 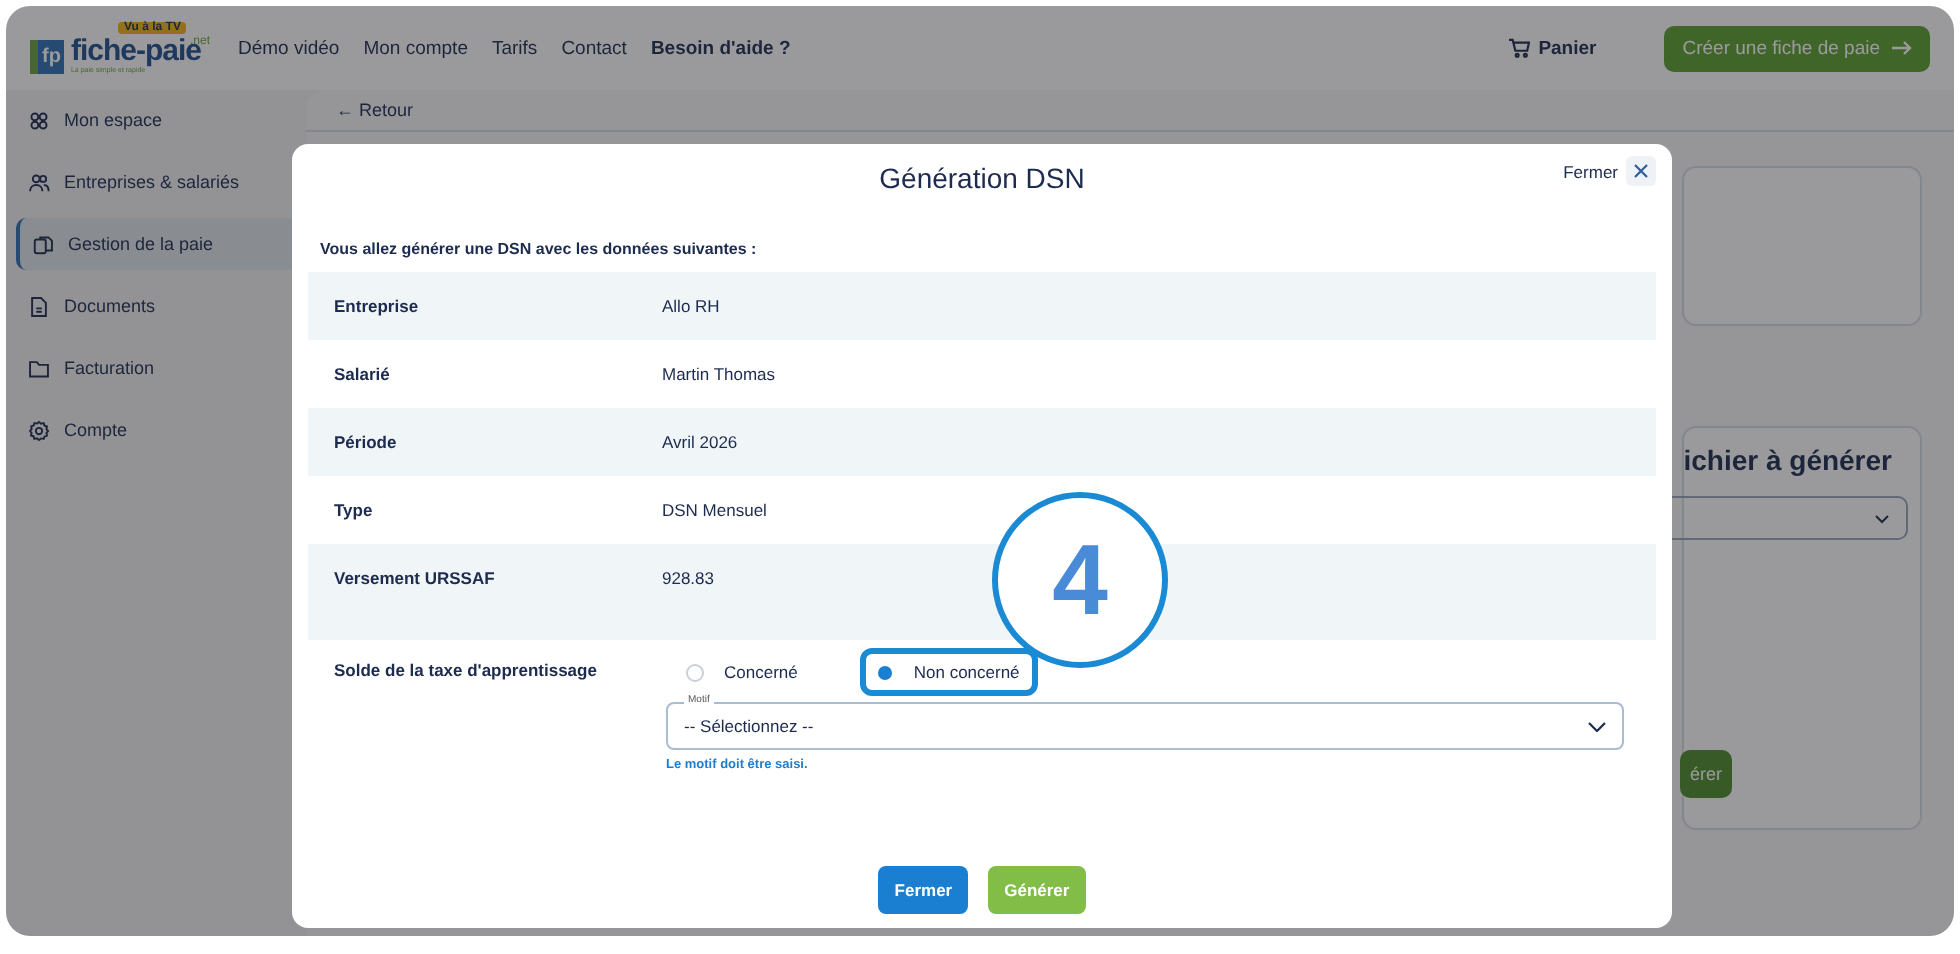 What do you see at coordinates (366, 442) in the screenshot?
I see `field-label: Période` at bounding box center [366, 442].